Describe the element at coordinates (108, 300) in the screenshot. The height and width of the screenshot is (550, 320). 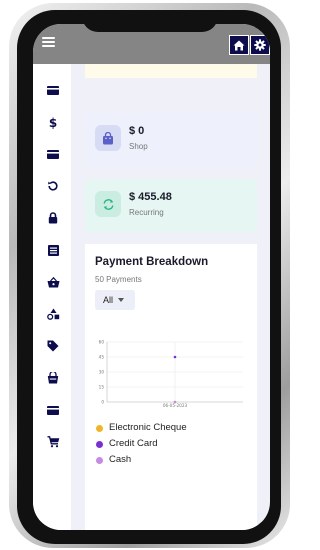
I see `filter-label: All` at that location.